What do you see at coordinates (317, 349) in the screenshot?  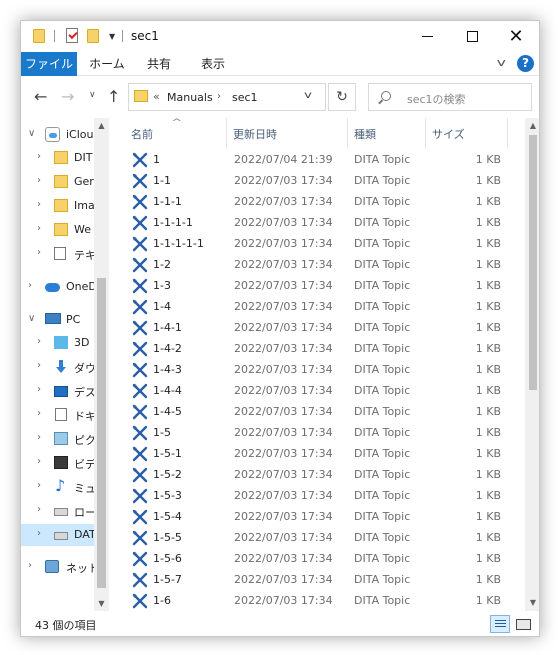 I see `file-row: 1-4-2 2022/07/03 17:34 DITA Topic 1 KB` at bounding box center [317, 349].